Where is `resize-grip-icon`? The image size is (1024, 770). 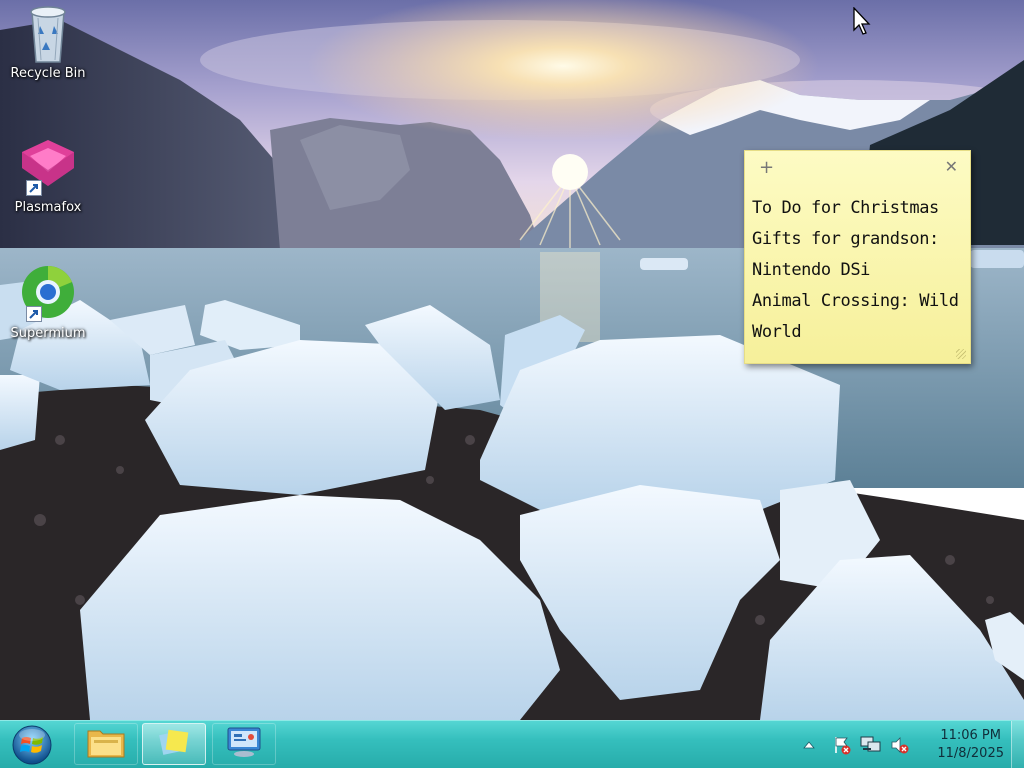
resize-grip-icon is located at coordinates (961, 354).